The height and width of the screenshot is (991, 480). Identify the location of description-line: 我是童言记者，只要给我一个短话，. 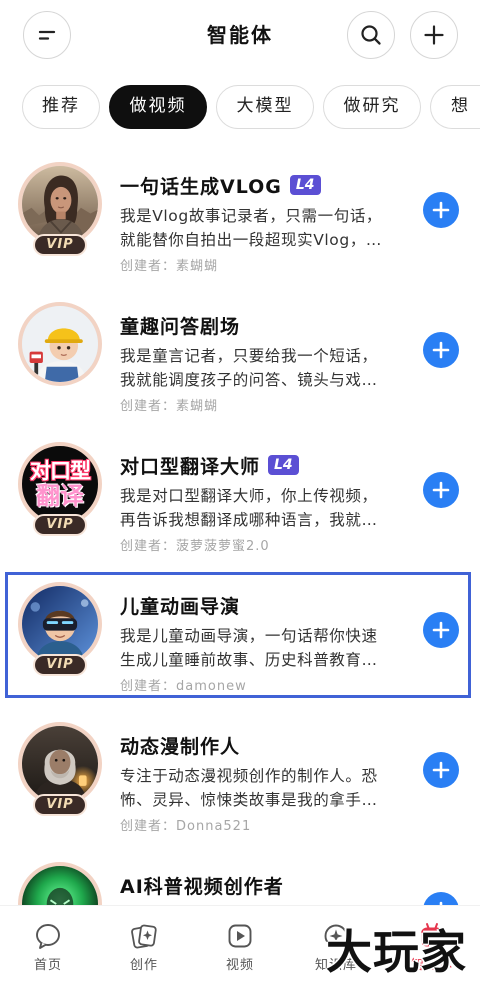
(249, 356).